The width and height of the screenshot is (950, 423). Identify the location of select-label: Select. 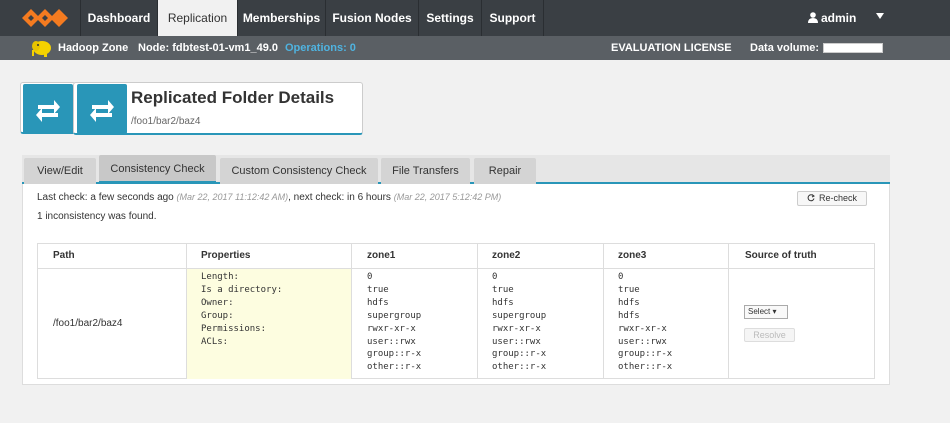
(759, 311).